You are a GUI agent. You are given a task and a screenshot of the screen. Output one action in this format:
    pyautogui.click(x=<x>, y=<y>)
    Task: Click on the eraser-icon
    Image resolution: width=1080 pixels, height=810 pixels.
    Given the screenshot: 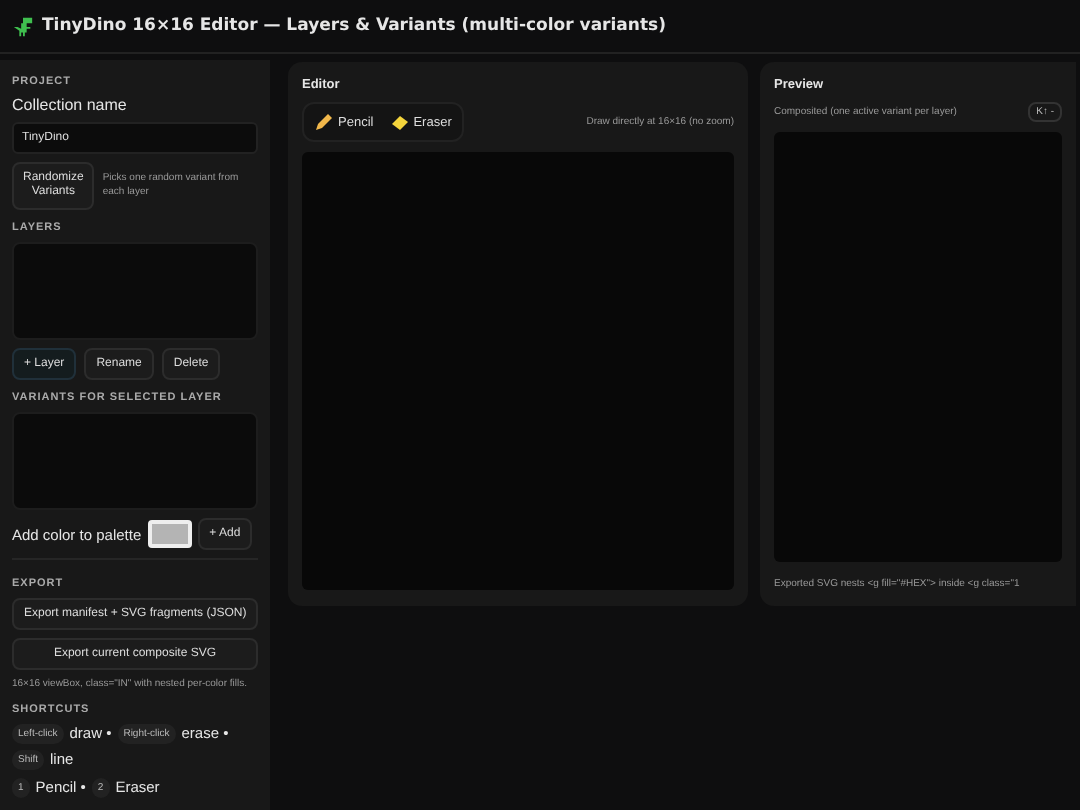 What is the action you would take?
    pyautogui.click(x=399, y=122)
    